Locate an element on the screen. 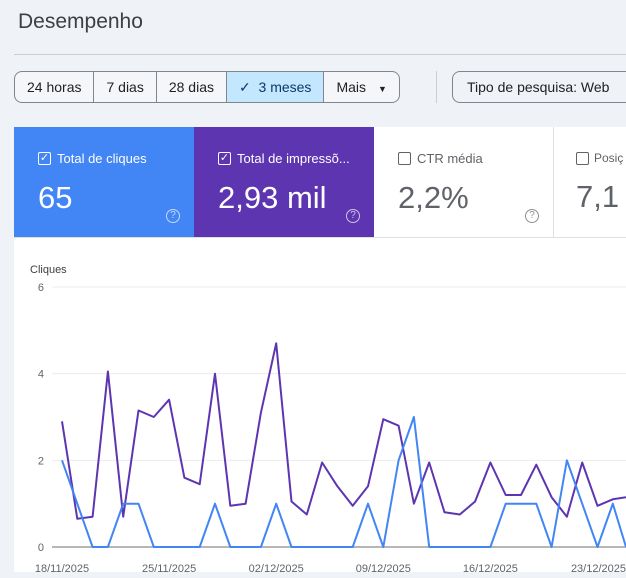 This screenshot has width=626, height=578. y-axis-label: Cliques is located at coordinates (48, 270).